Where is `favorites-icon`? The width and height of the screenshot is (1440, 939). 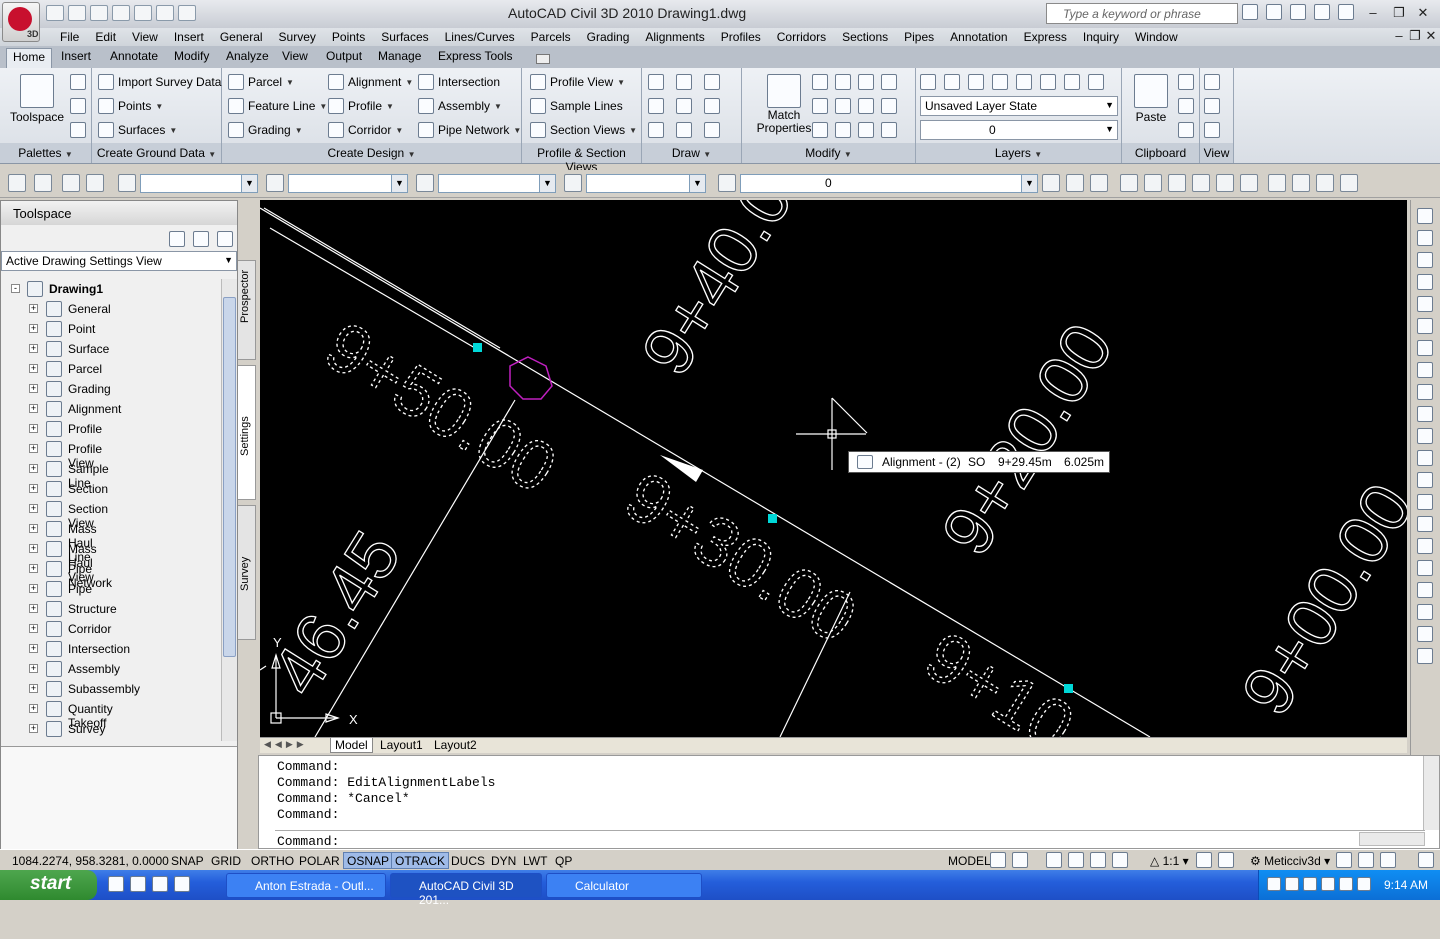 favorites-icon is located at coordinates (1322, 12).